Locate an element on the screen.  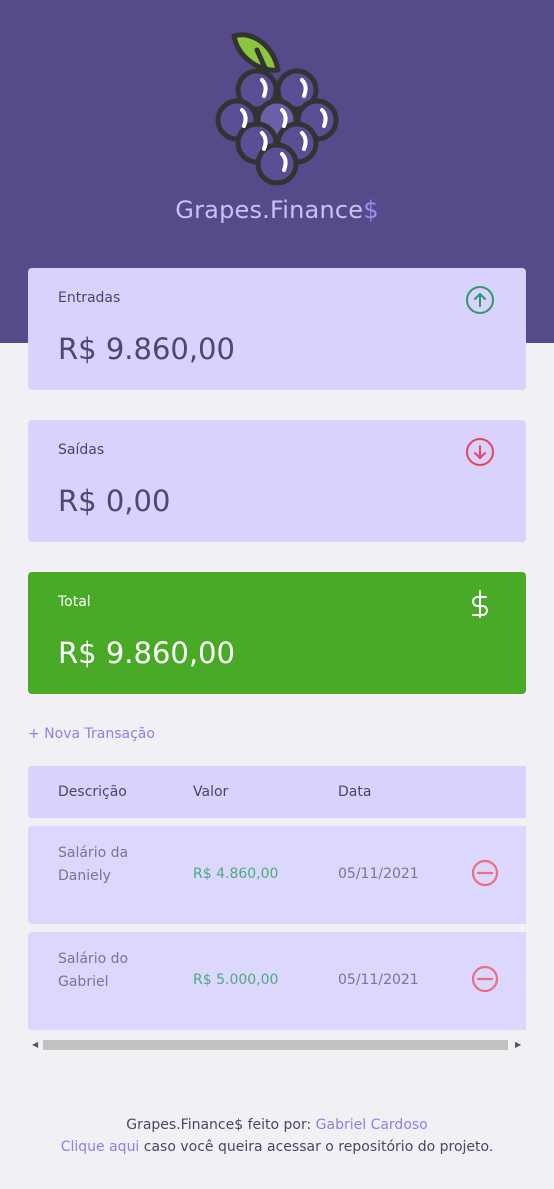
brand-title: Grapes.Finance$ is located at coordinates (277, 210).